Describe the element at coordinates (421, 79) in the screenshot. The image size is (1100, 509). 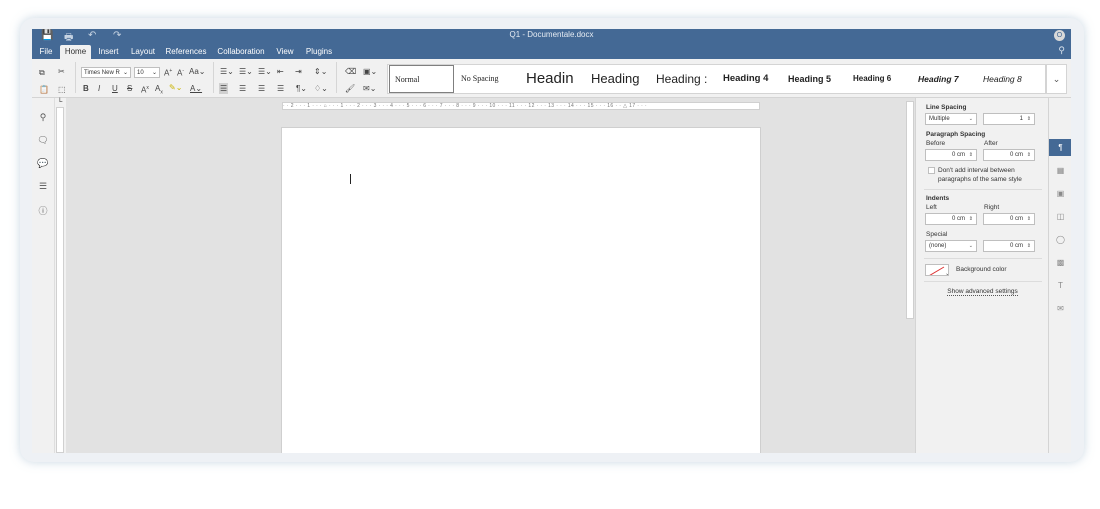
I see `style-normal: Normal` at that location.